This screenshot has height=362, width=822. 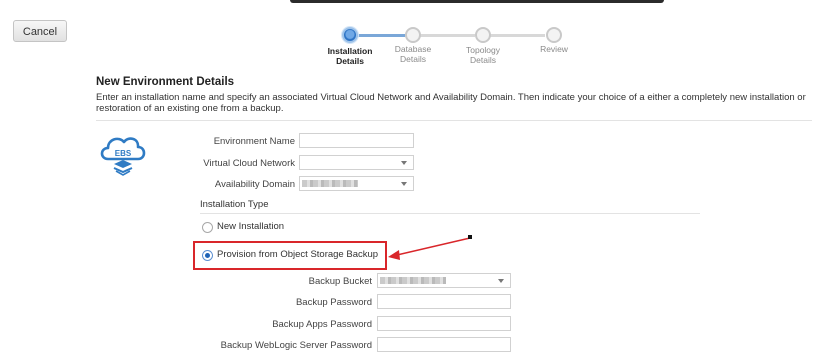 What do you see at coordinates (254, 141) in the screenshot?
I see `environment-name-label: Environment Name` at bounding box center [254, 141].